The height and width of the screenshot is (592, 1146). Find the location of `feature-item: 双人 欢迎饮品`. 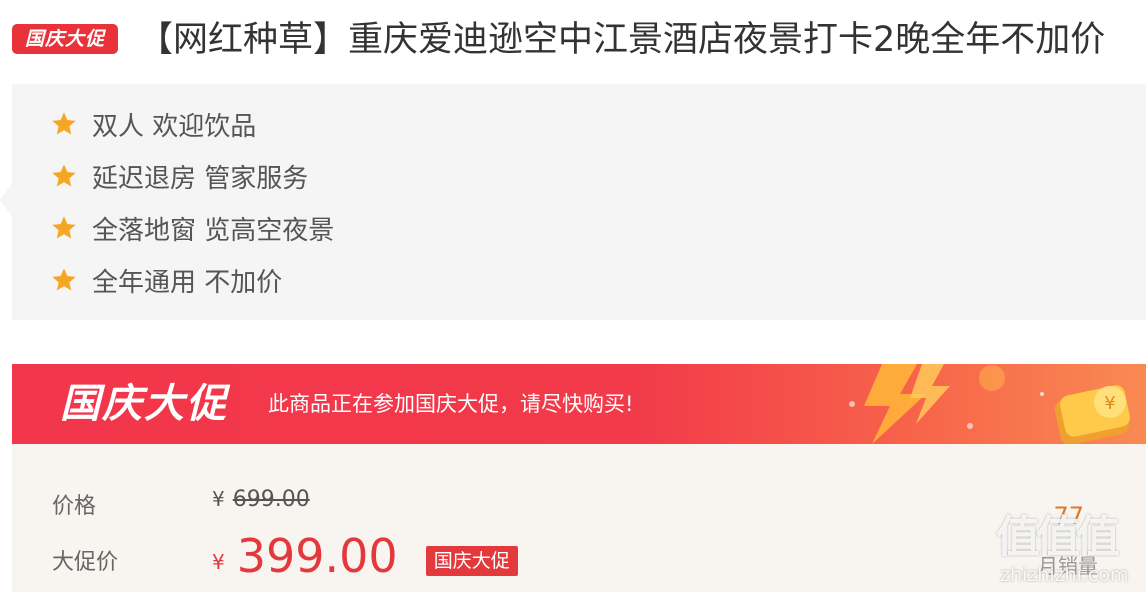

feature-item: 双人 欢迎饮品 is located at coordinates (192, 124).